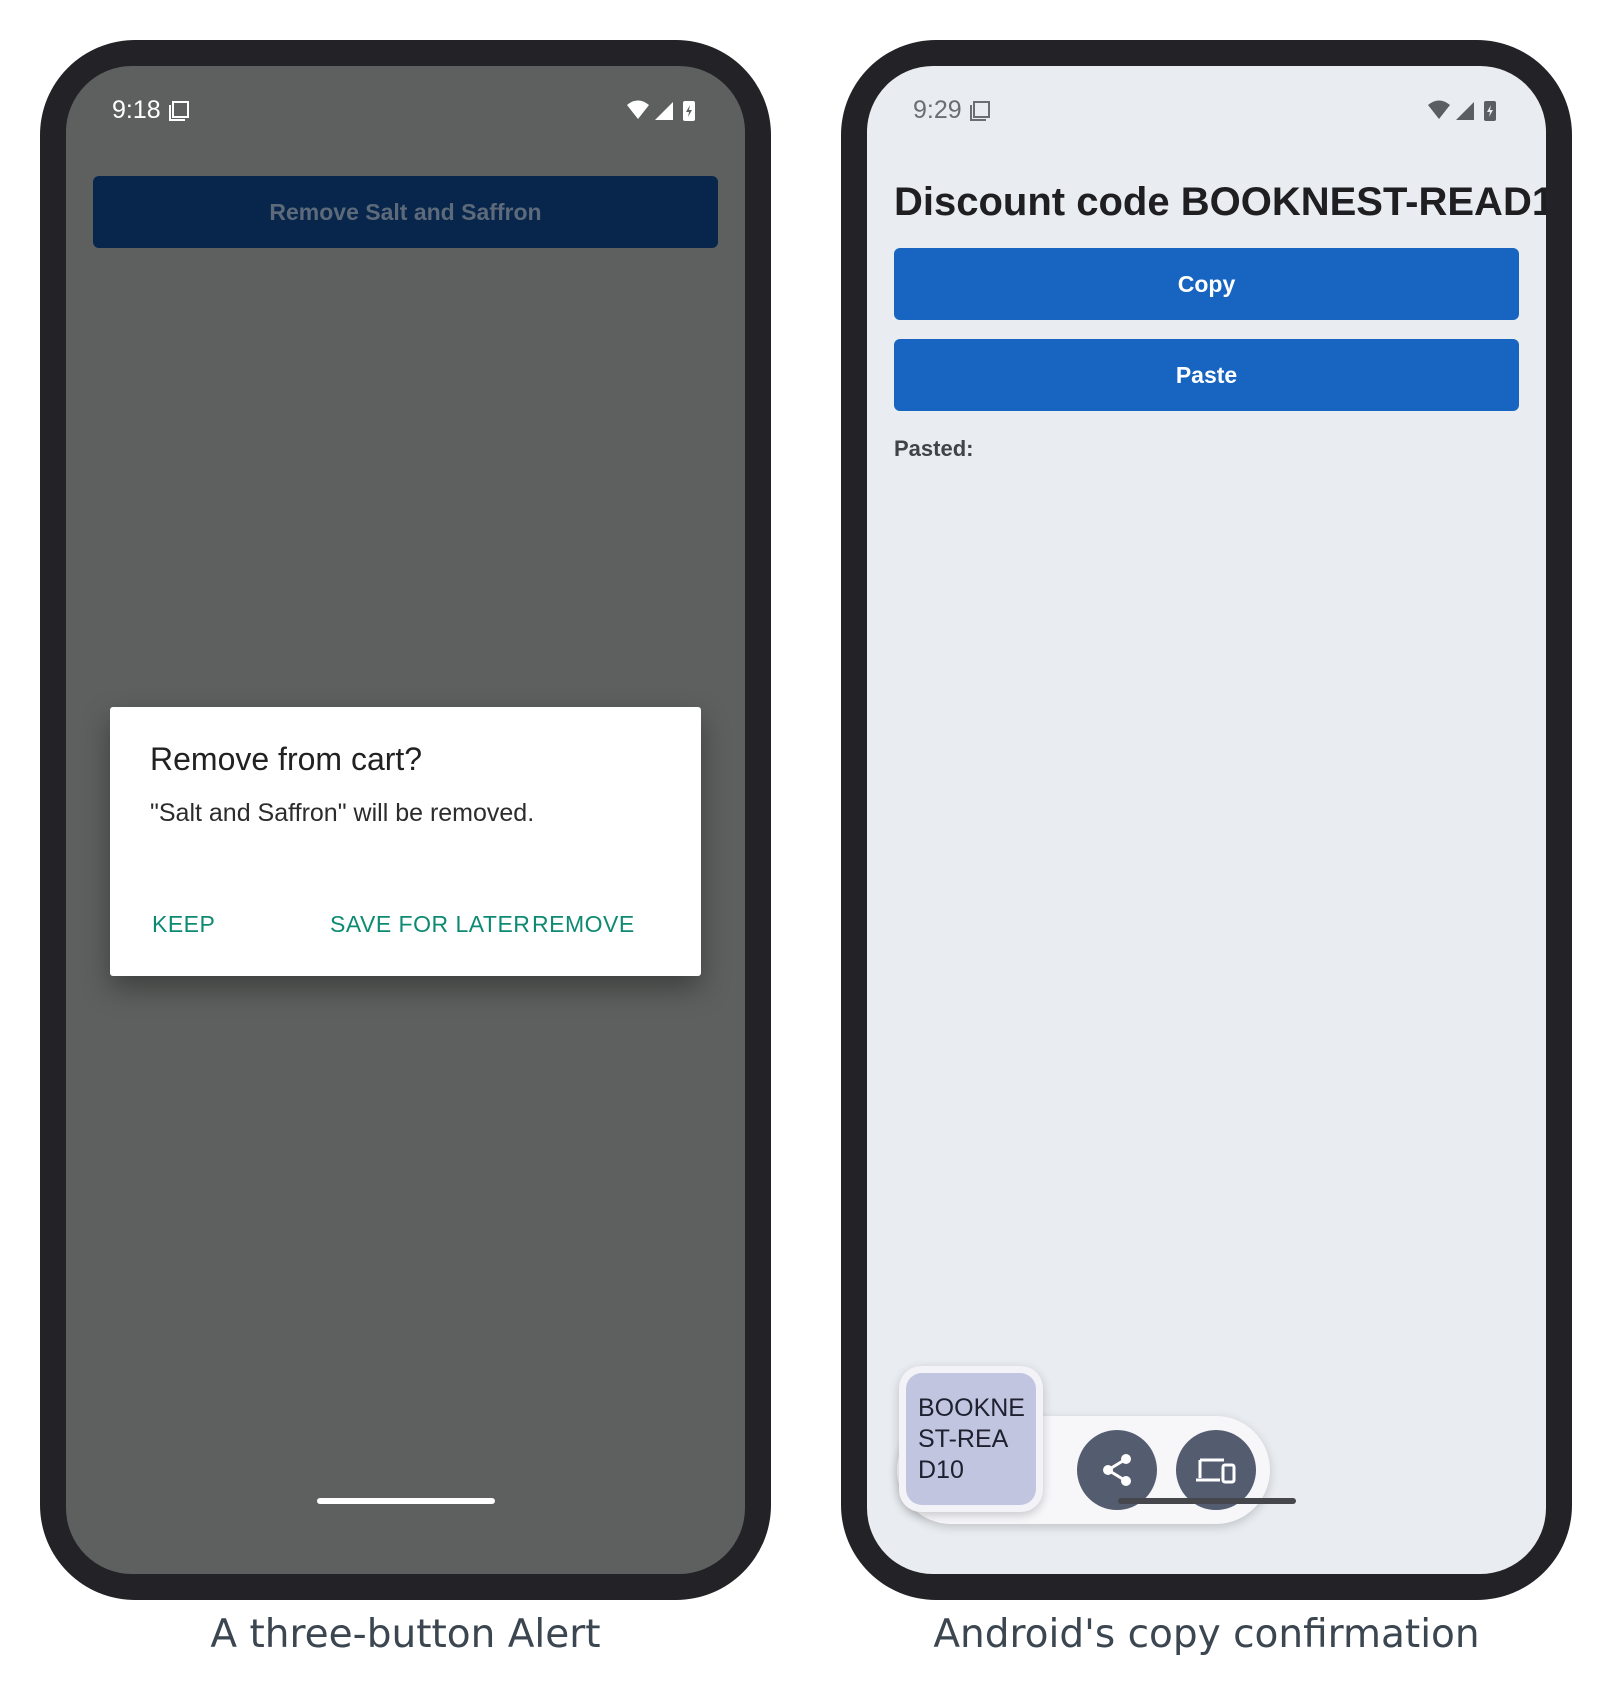 Image resolution: width=1604 pixels, height=1702 pixels. Describe the element at coordinates (183, 924) in the screenshot. I see `keep-button: KEEP` at that location.